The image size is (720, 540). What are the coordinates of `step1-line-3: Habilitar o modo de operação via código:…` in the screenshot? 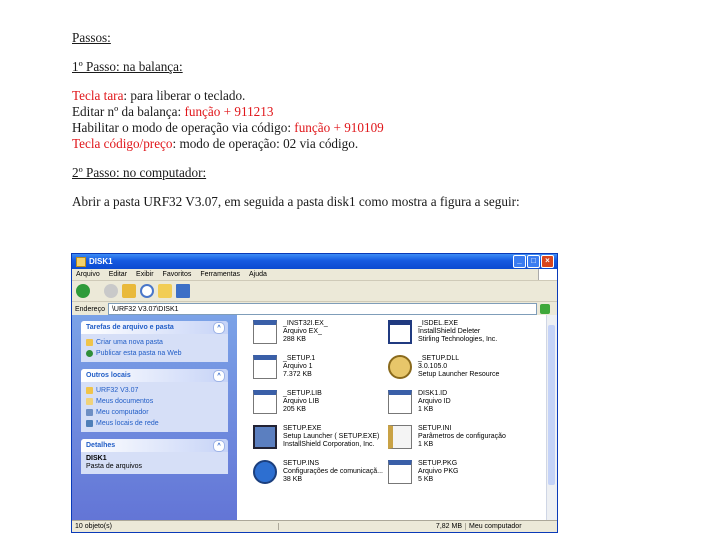 It's located at (382, 128).